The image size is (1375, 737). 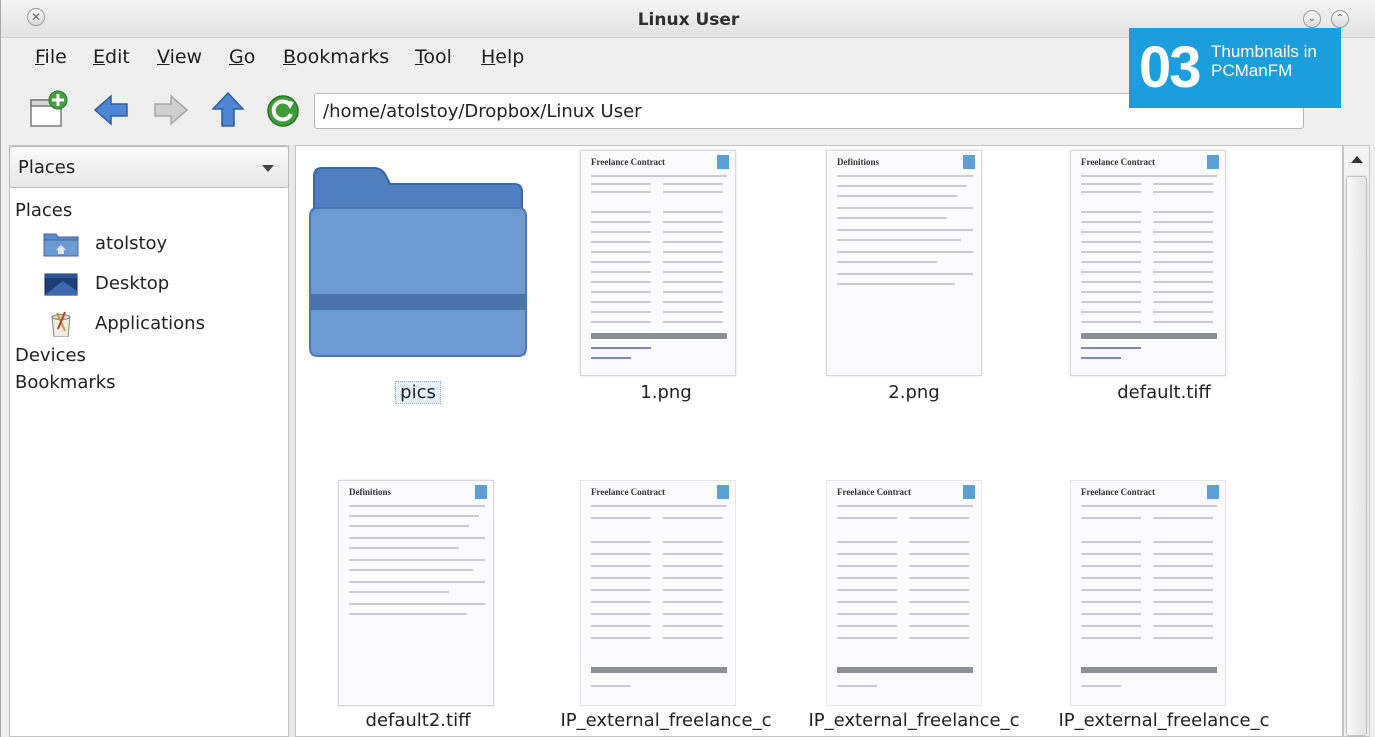 I want to click on step-caption: Thumbnails in PCManFM, so click(x=1264, y=61).